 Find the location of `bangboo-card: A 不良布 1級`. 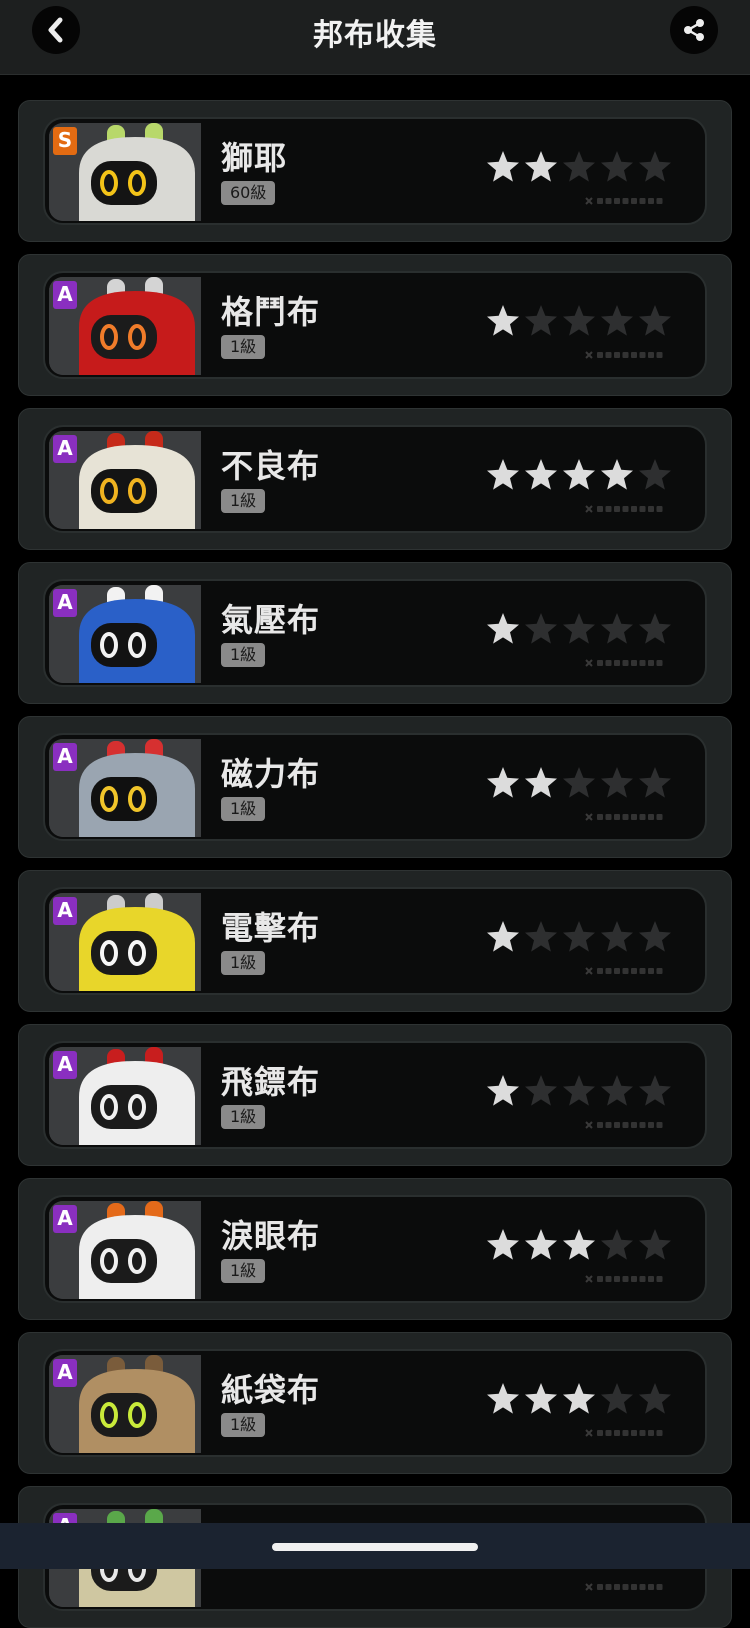

bangboo-card: A 不良布 1級 is located at coordinates (375, 479).